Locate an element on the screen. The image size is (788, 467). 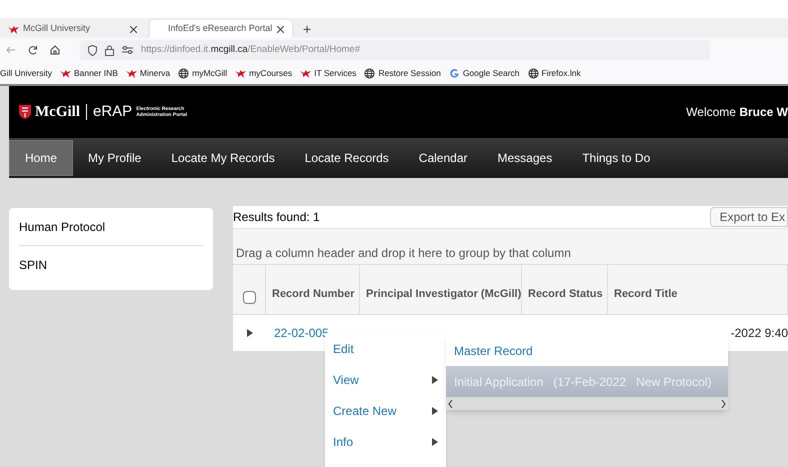
nav-tab: Locate Records is located at coordinates (347, 158).